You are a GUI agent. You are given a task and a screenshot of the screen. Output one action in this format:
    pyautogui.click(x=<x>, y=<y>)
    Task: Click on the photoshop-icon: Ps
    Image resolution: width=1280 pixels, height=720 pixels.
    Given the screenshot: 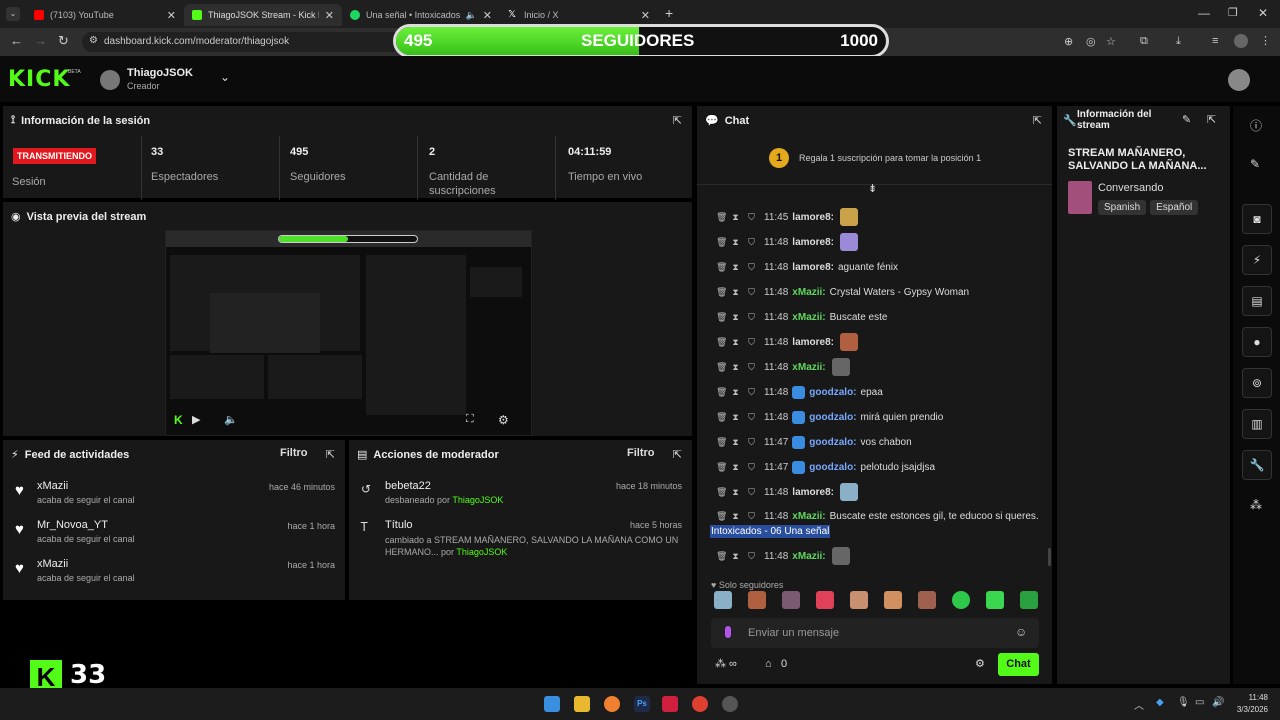 What is the action you would take?
    pyautogui.click(x=642, y=704)
    